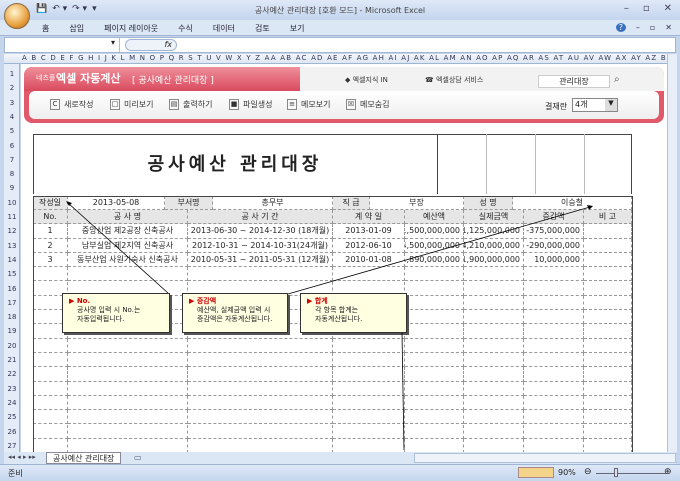  I want to click on sheet-tab-active: 공사예산 관리대장, so click(84, 458).